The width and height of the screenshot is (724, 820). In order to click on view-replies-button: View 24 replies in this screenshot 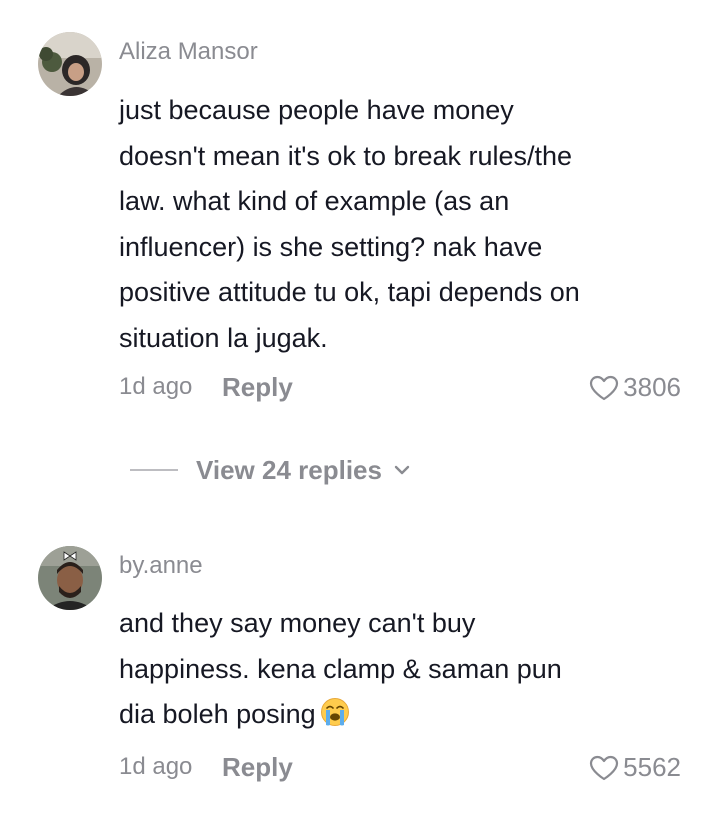, I will do `click(270, 470)`.